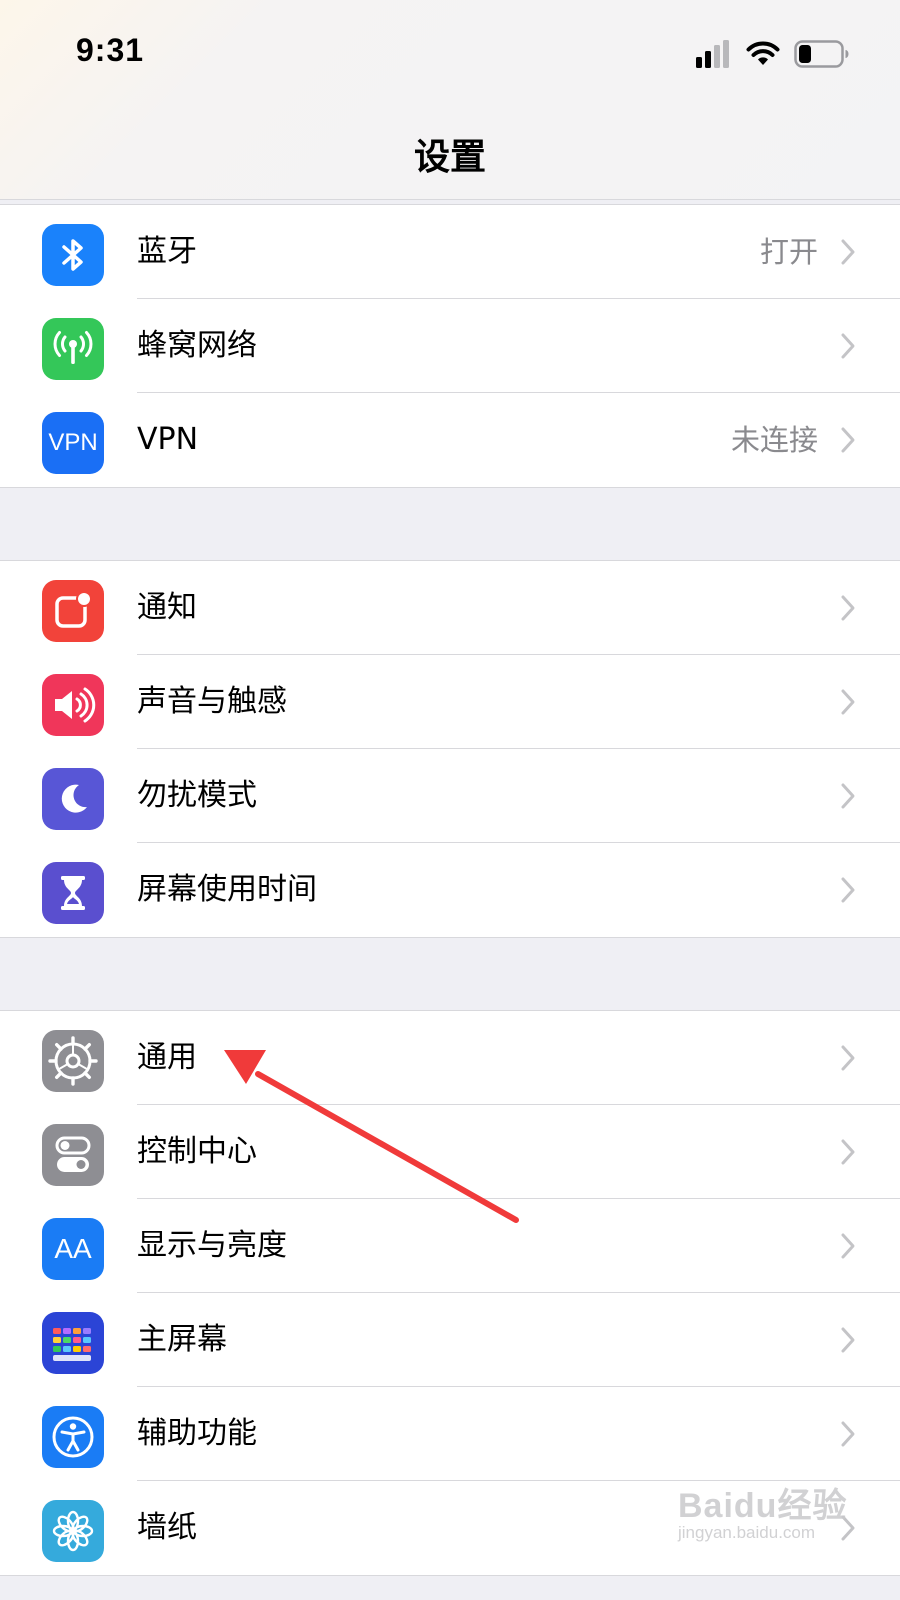 This screenshot has width=900, height=1600. I want to click on wifi-icon, so click(763, 53).